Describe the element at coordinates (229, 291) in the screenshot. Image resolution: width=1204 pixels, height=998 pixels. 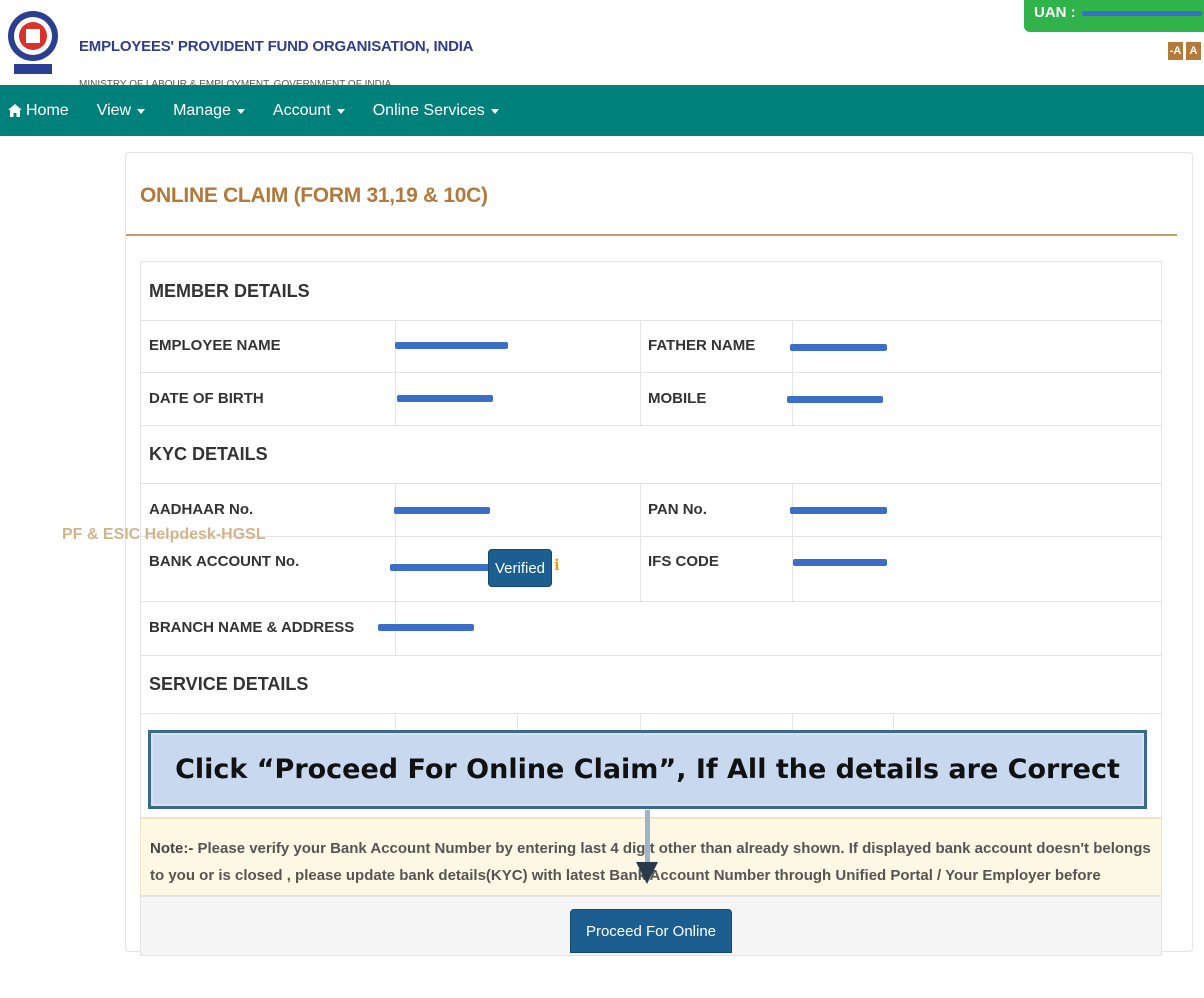
I see `member-details-heading: MEMBER DETAILS` at that location.